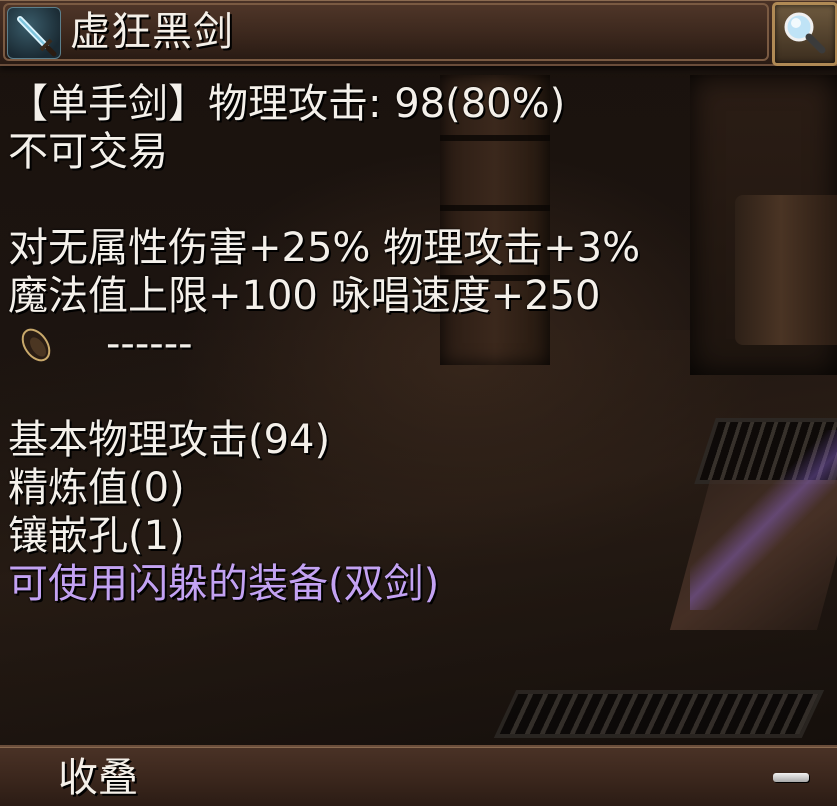 Image resolution: width=837 pixels, height=806 pixels. What do you see at coordinates (224, 584) in the screenshot?
I see `dodge-equipment-note: 可使用闪躲的装备(双剑)` at bounding box center [224, 584].